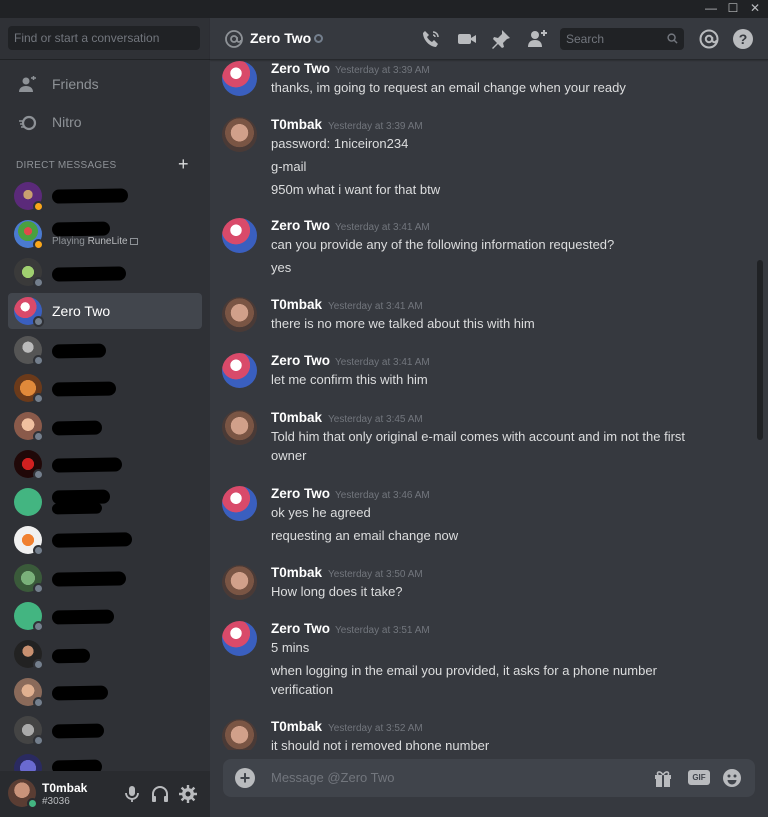 The image size is (768, 817). I want to click on find-conversation-input: Find or start a conversation, so click(104, 38).